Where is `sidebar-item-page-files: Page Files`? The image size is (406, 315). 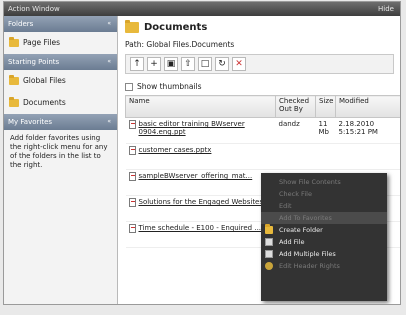
sidebar-item-page-files: Page Files is located at coordinates (60, 43).